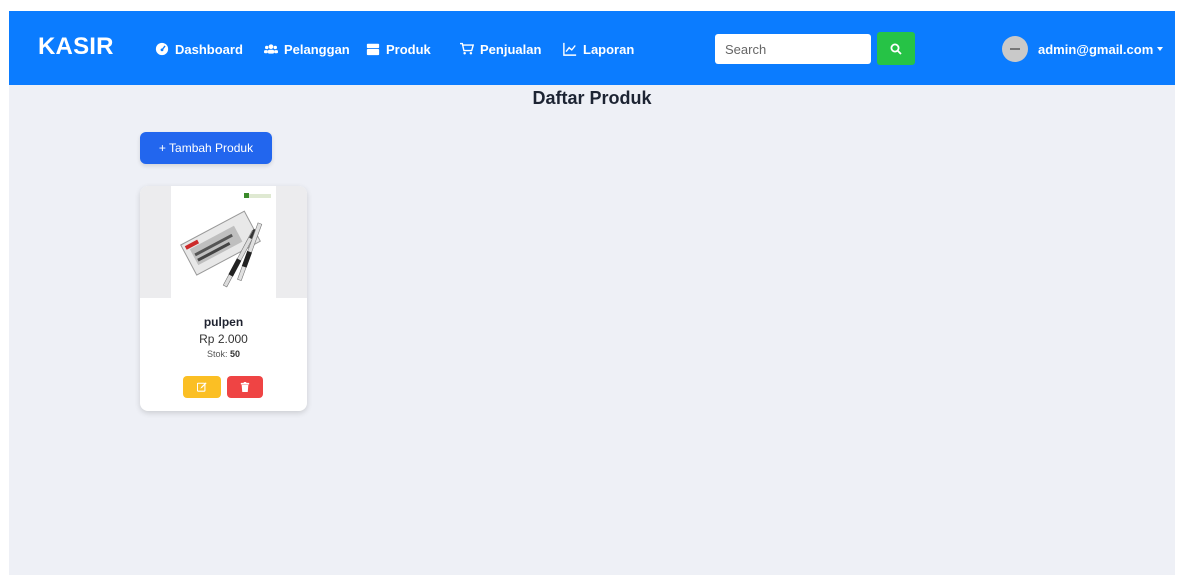 The image size is (1181, 575). What do you see at coordinates (217, 354) in the screenshot?
I see `stock-label: Stok:` at bounding box center [217, 354].